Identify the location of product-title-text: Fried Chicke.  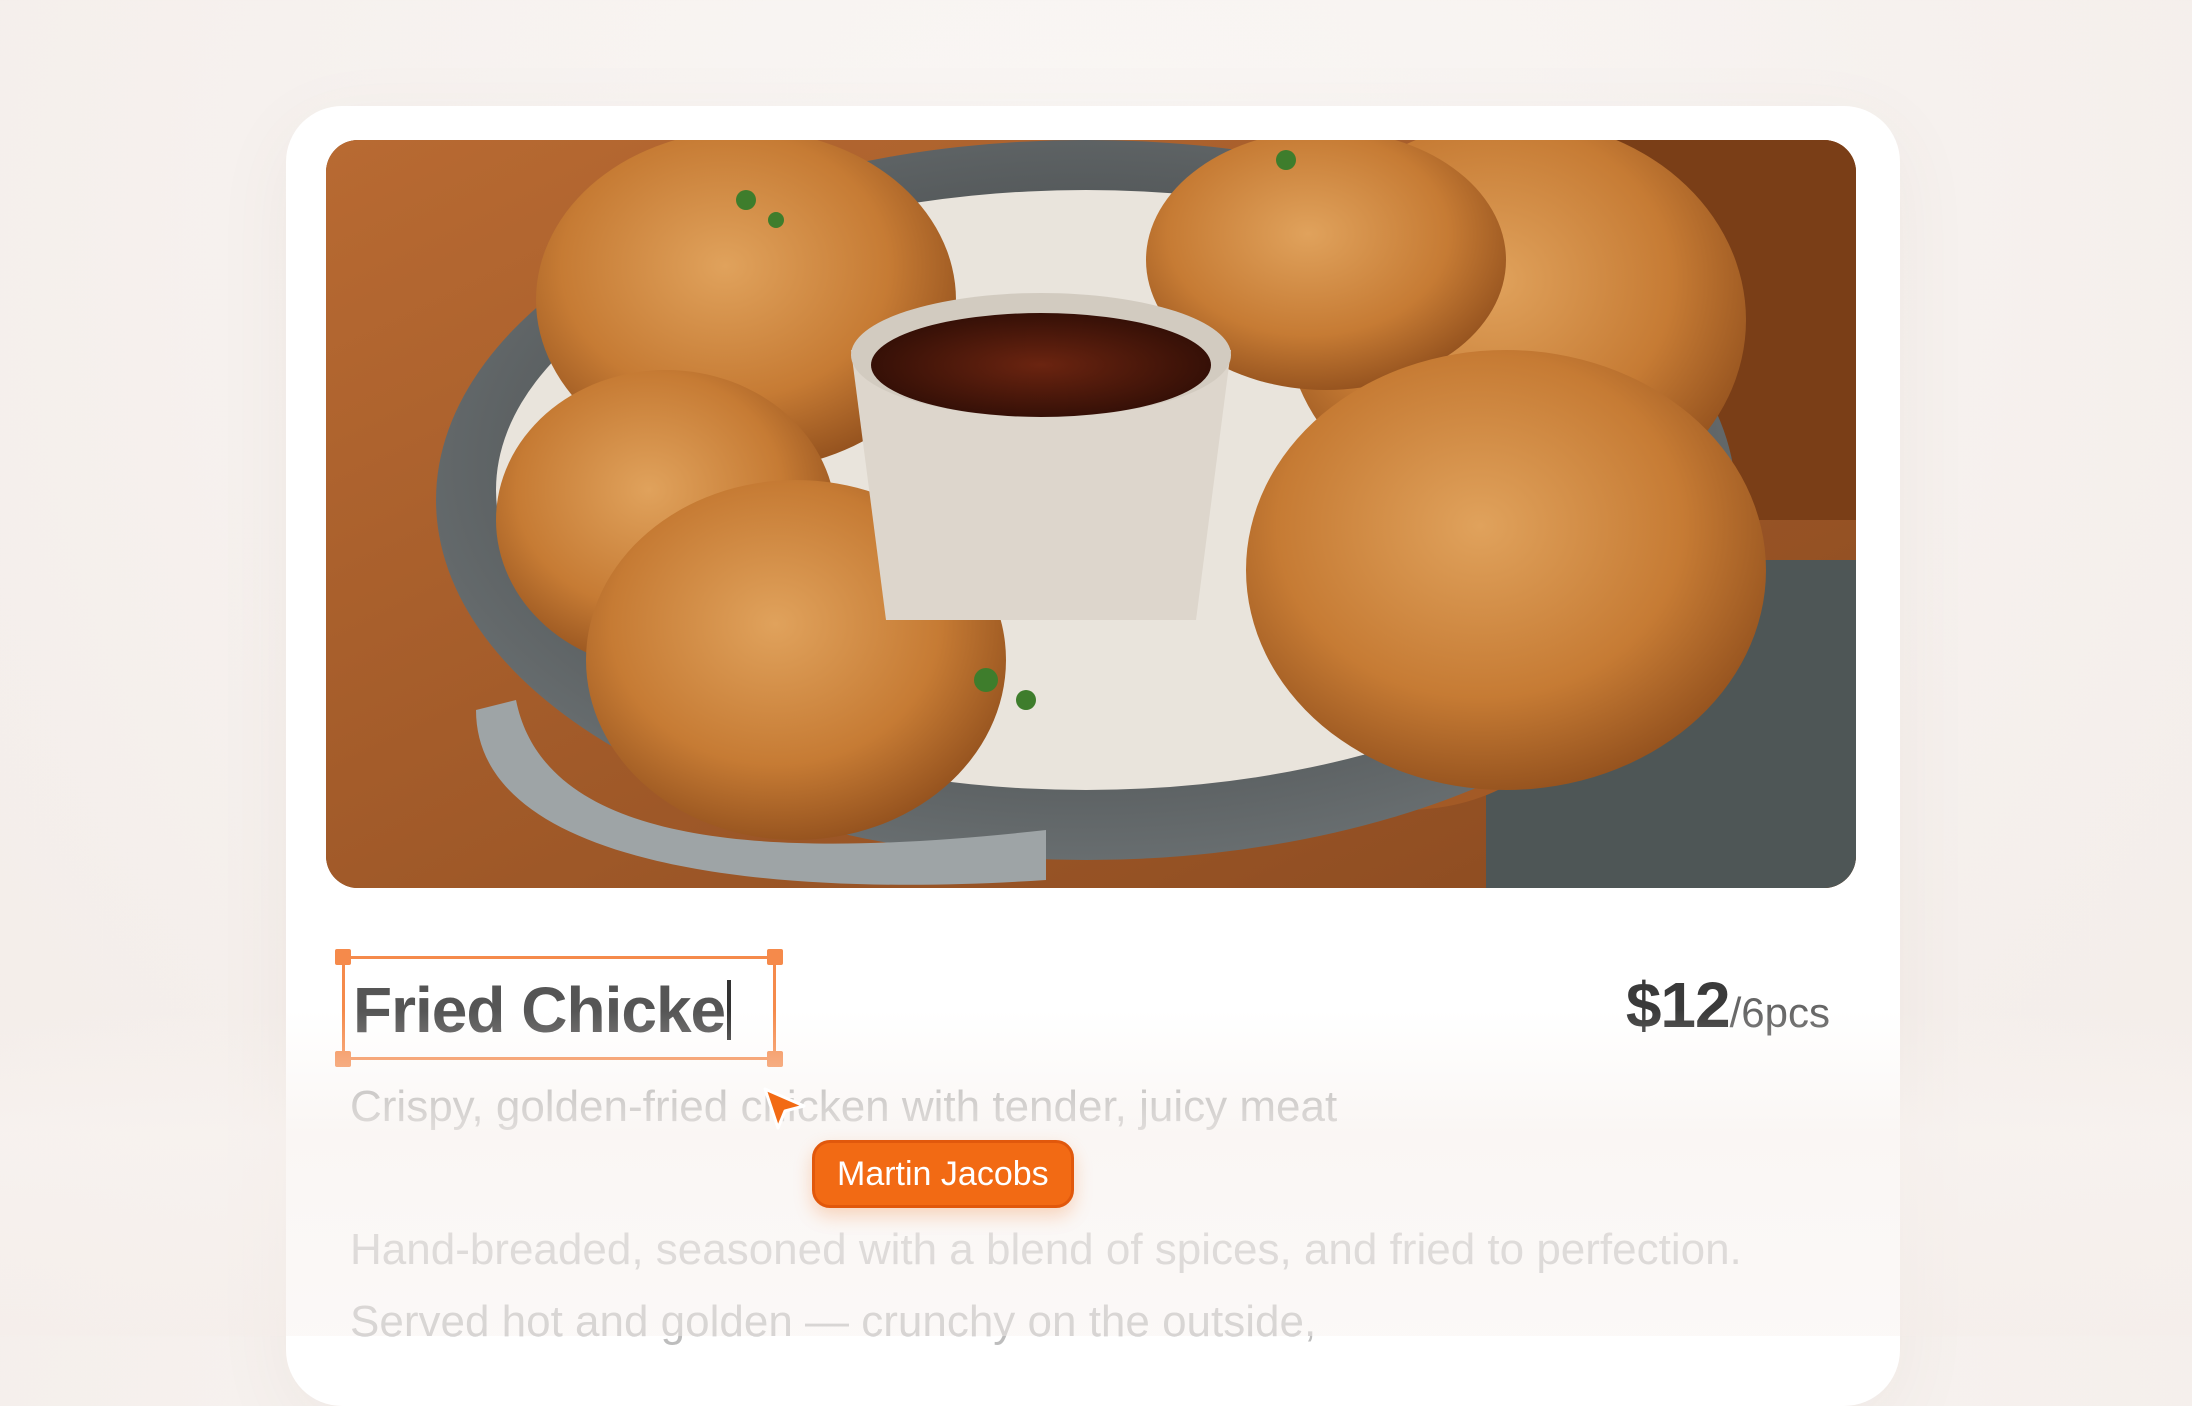
(539, 1010).